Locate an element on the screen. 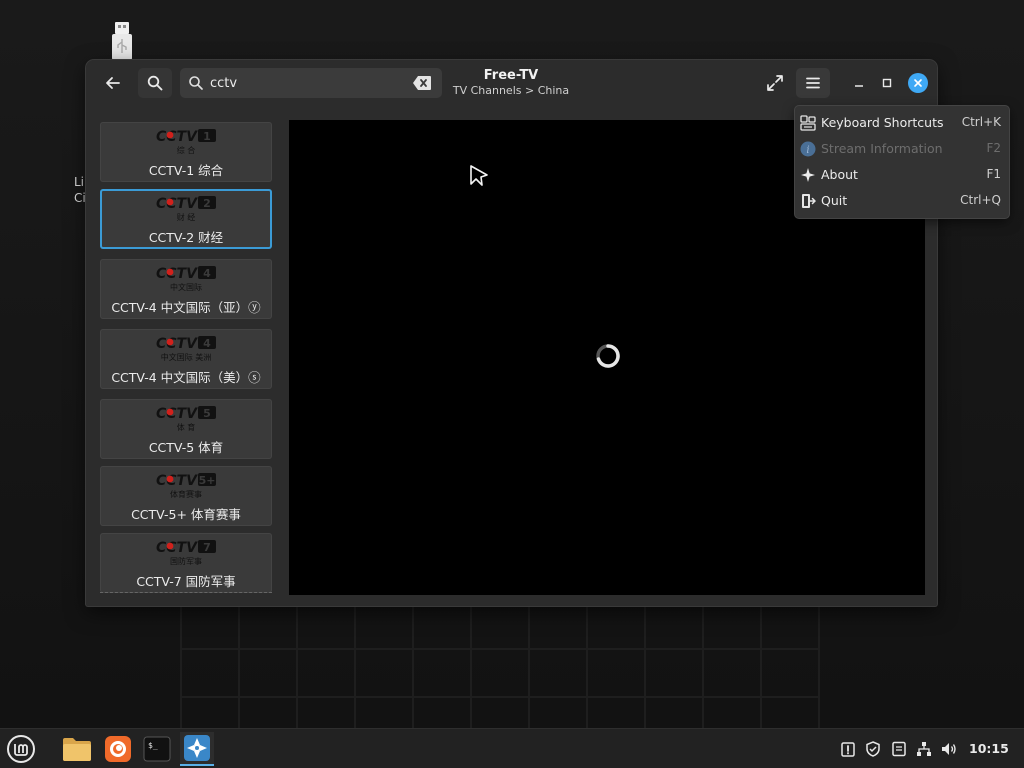 The width and height of the screenshot is (1024, 768). back-button is located at coordinates (113, 83).